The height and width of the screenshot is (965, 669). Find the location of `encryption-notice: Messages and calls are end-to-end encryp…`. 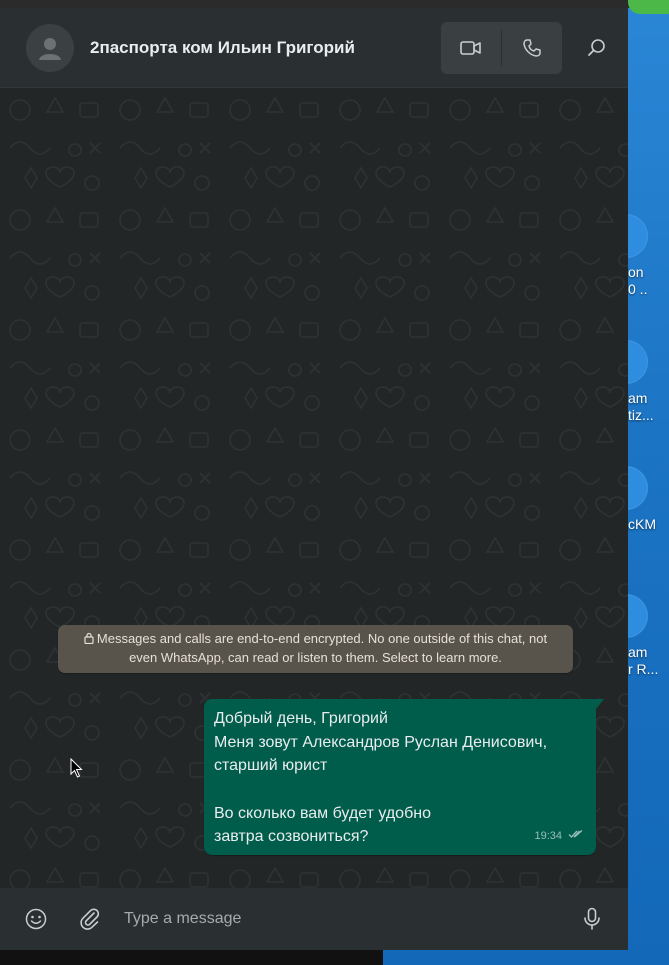

encryption-notice: Messages and calls are end-to-end encryp… is located at coordinates (315, 649).